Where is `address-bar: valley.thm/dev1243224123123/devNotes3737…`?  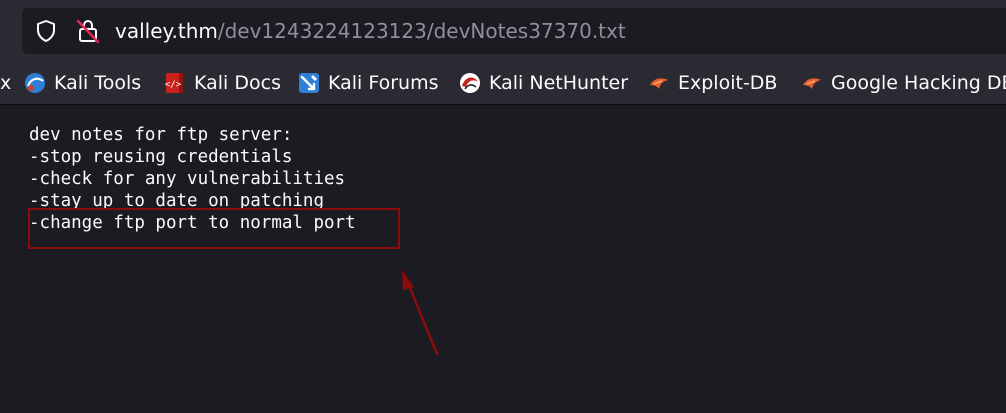
address-bar: valley.thm/dev1243224123123/devNotes3737… is located at coordinates (514, 31).